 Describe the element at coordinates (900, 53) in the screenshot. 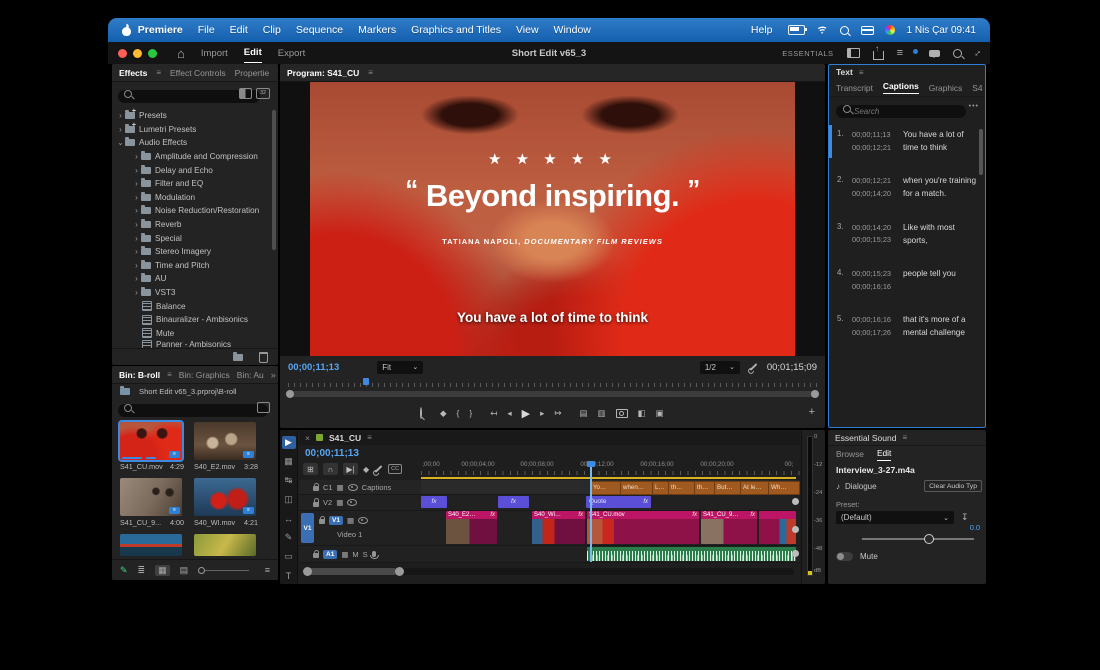

I see `stack-icon: ≡` at that location.